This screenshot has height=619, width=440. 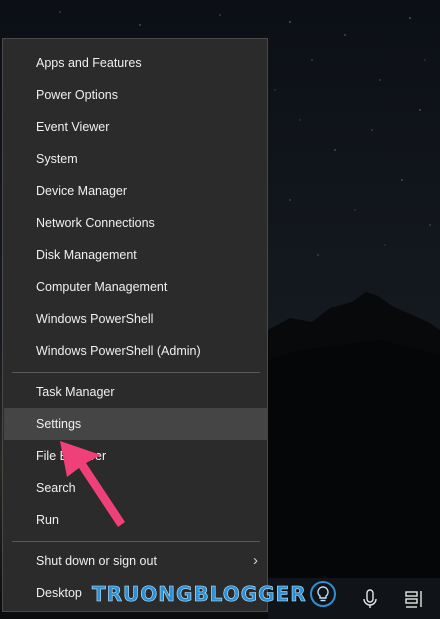 What do you see at coordinates (136, 520) in the screenshot?
I see `menu-item-run: Run` at bounding box center [136, 520].